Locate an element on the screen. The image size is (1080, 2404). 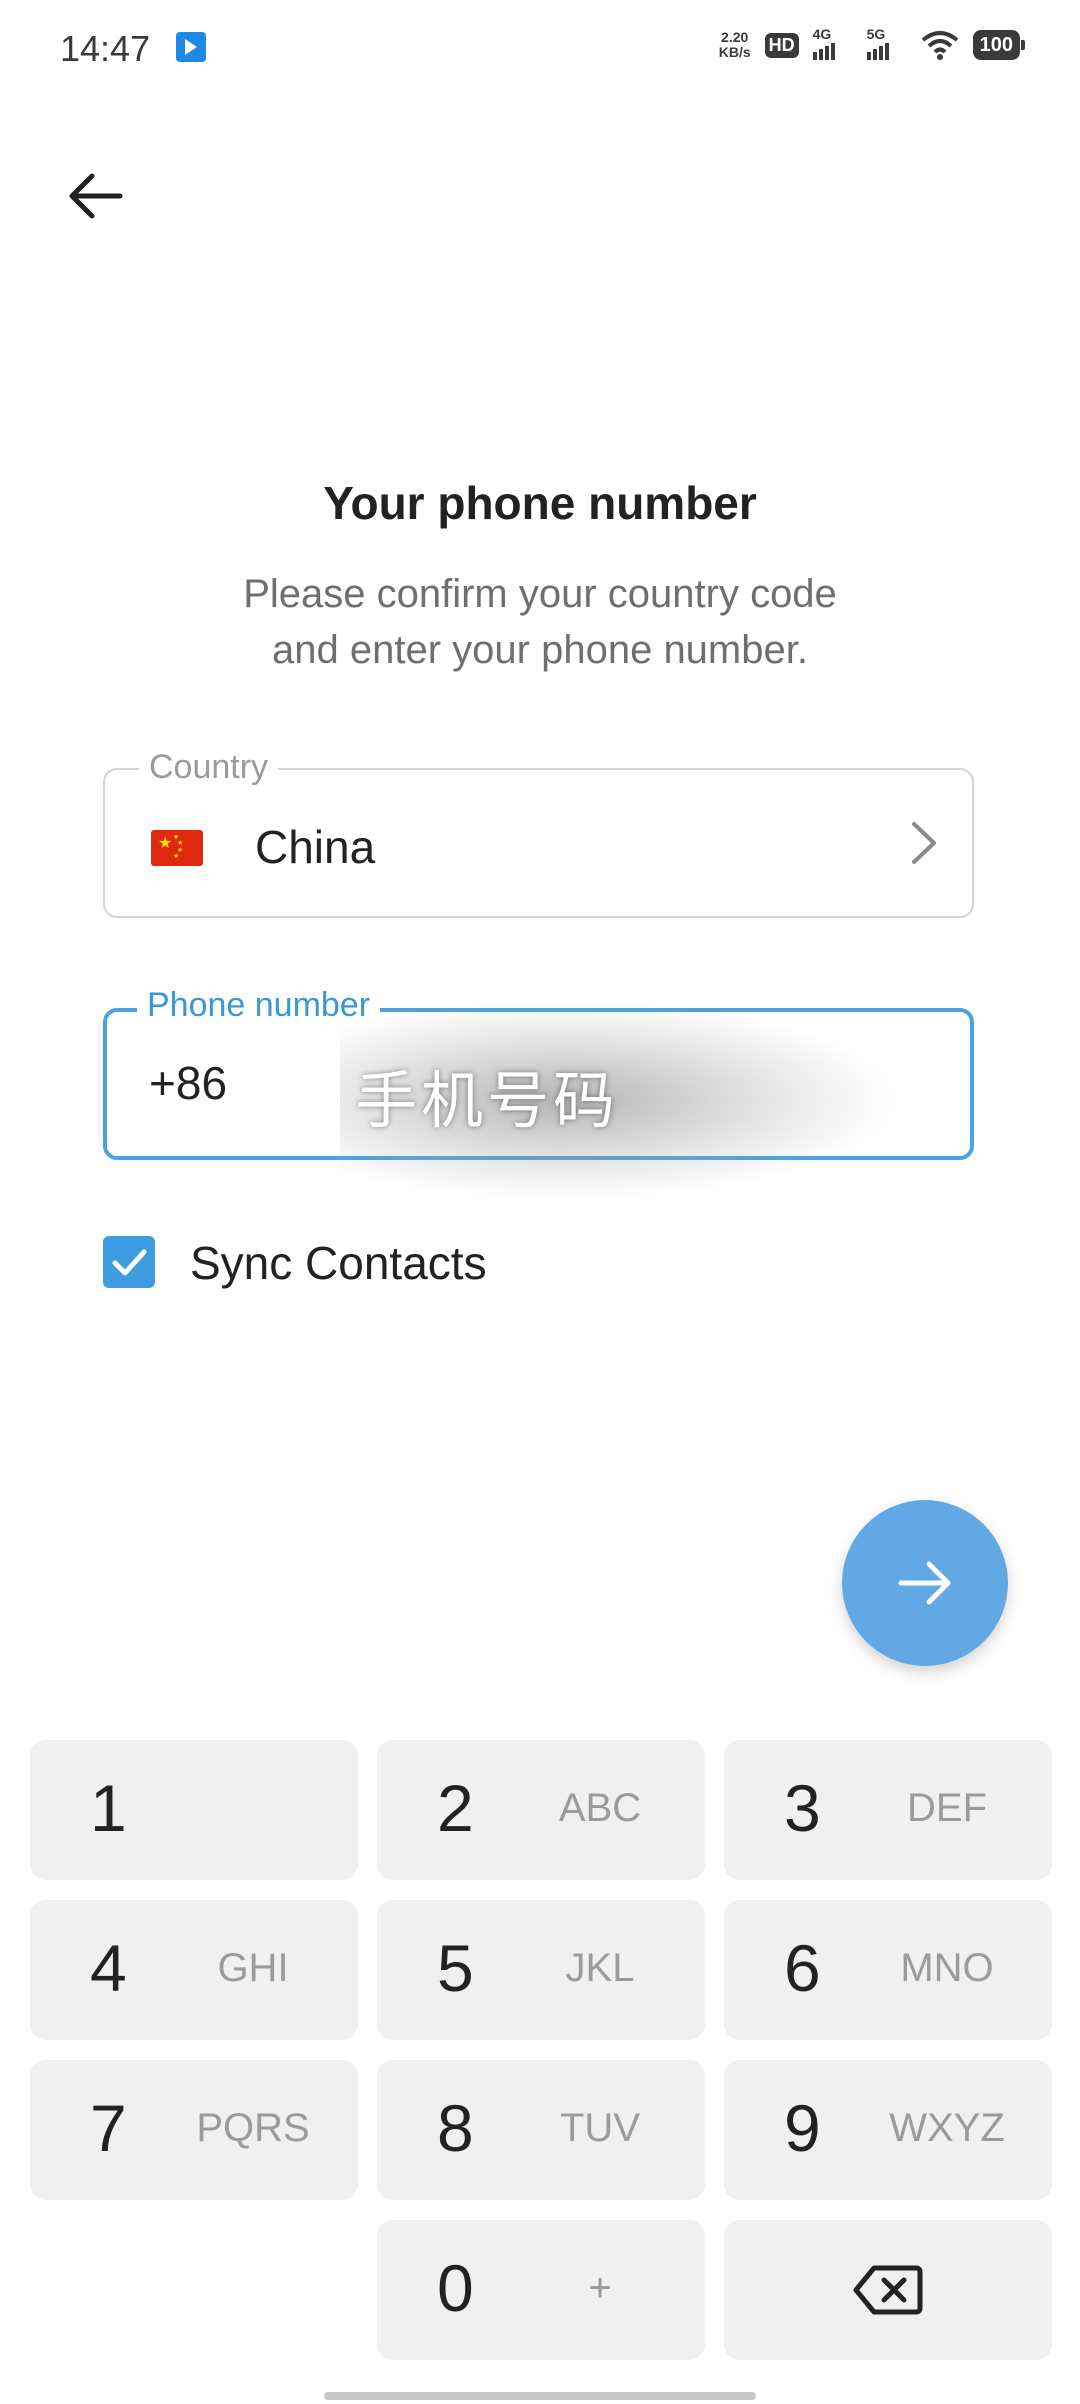
key-6: 6 MNO is located at coordinates (888, 1970).